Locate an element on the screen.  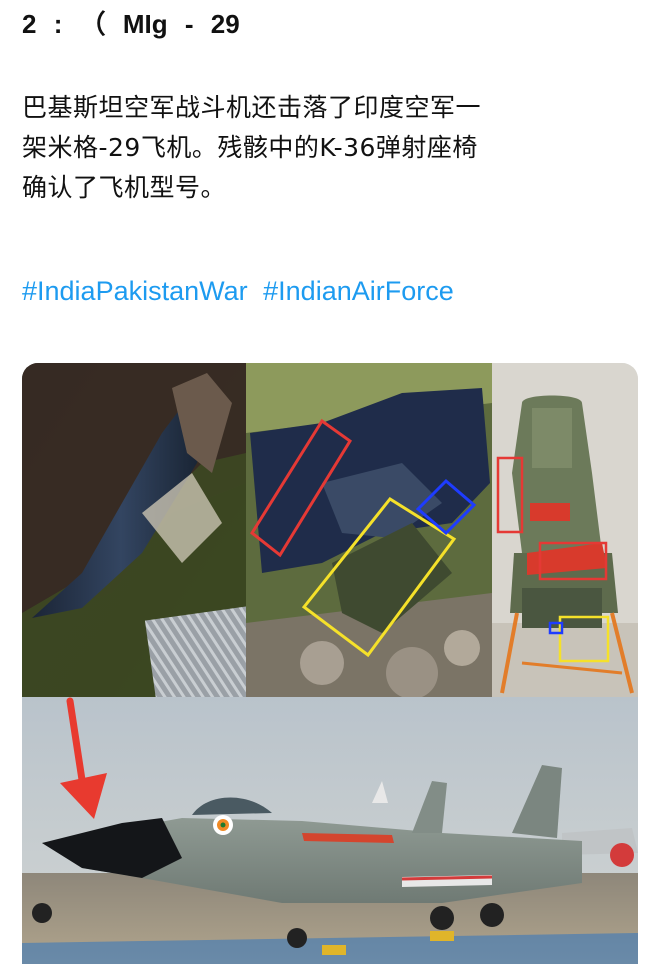
header-model: MIg is located at coordinates (145, 24).